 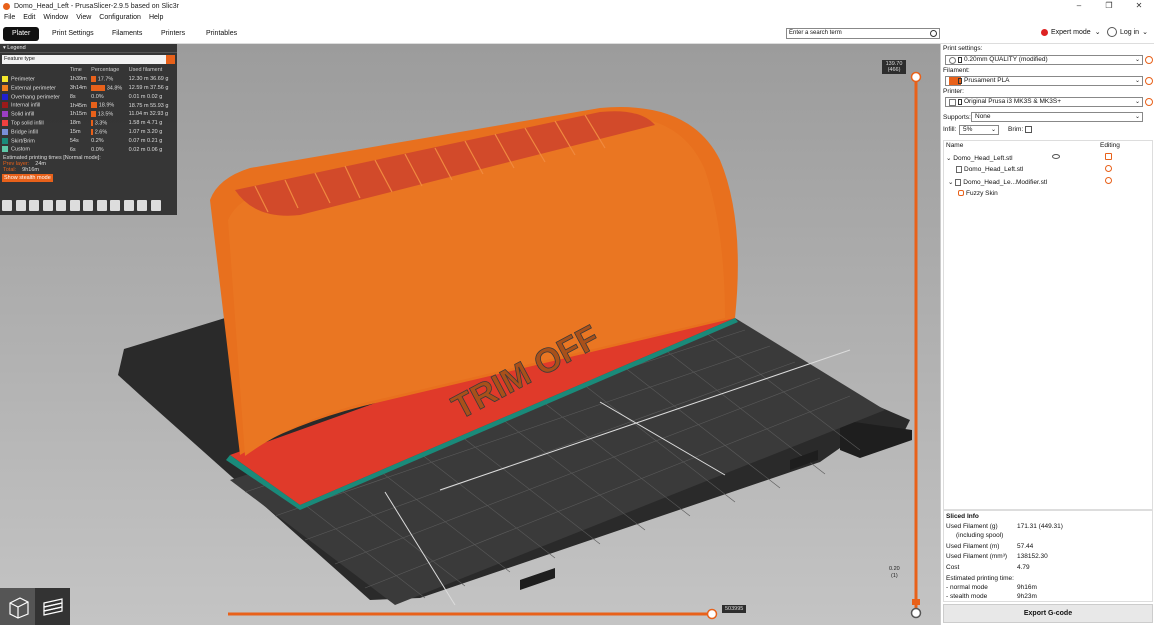 I want to click on feature-percentage: 34.8%, so click(x=114, y=88).